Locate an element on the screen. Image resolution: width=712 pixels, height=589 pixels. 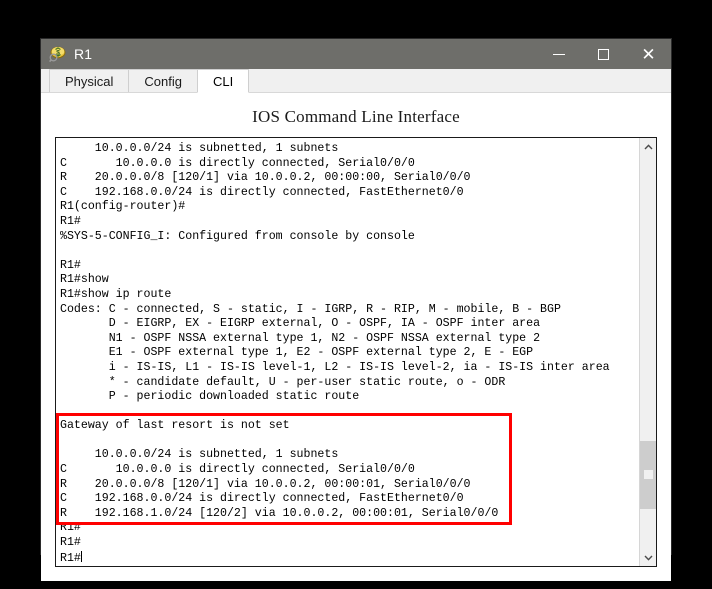
scroll-up-button is located at coordinates (648, 146).